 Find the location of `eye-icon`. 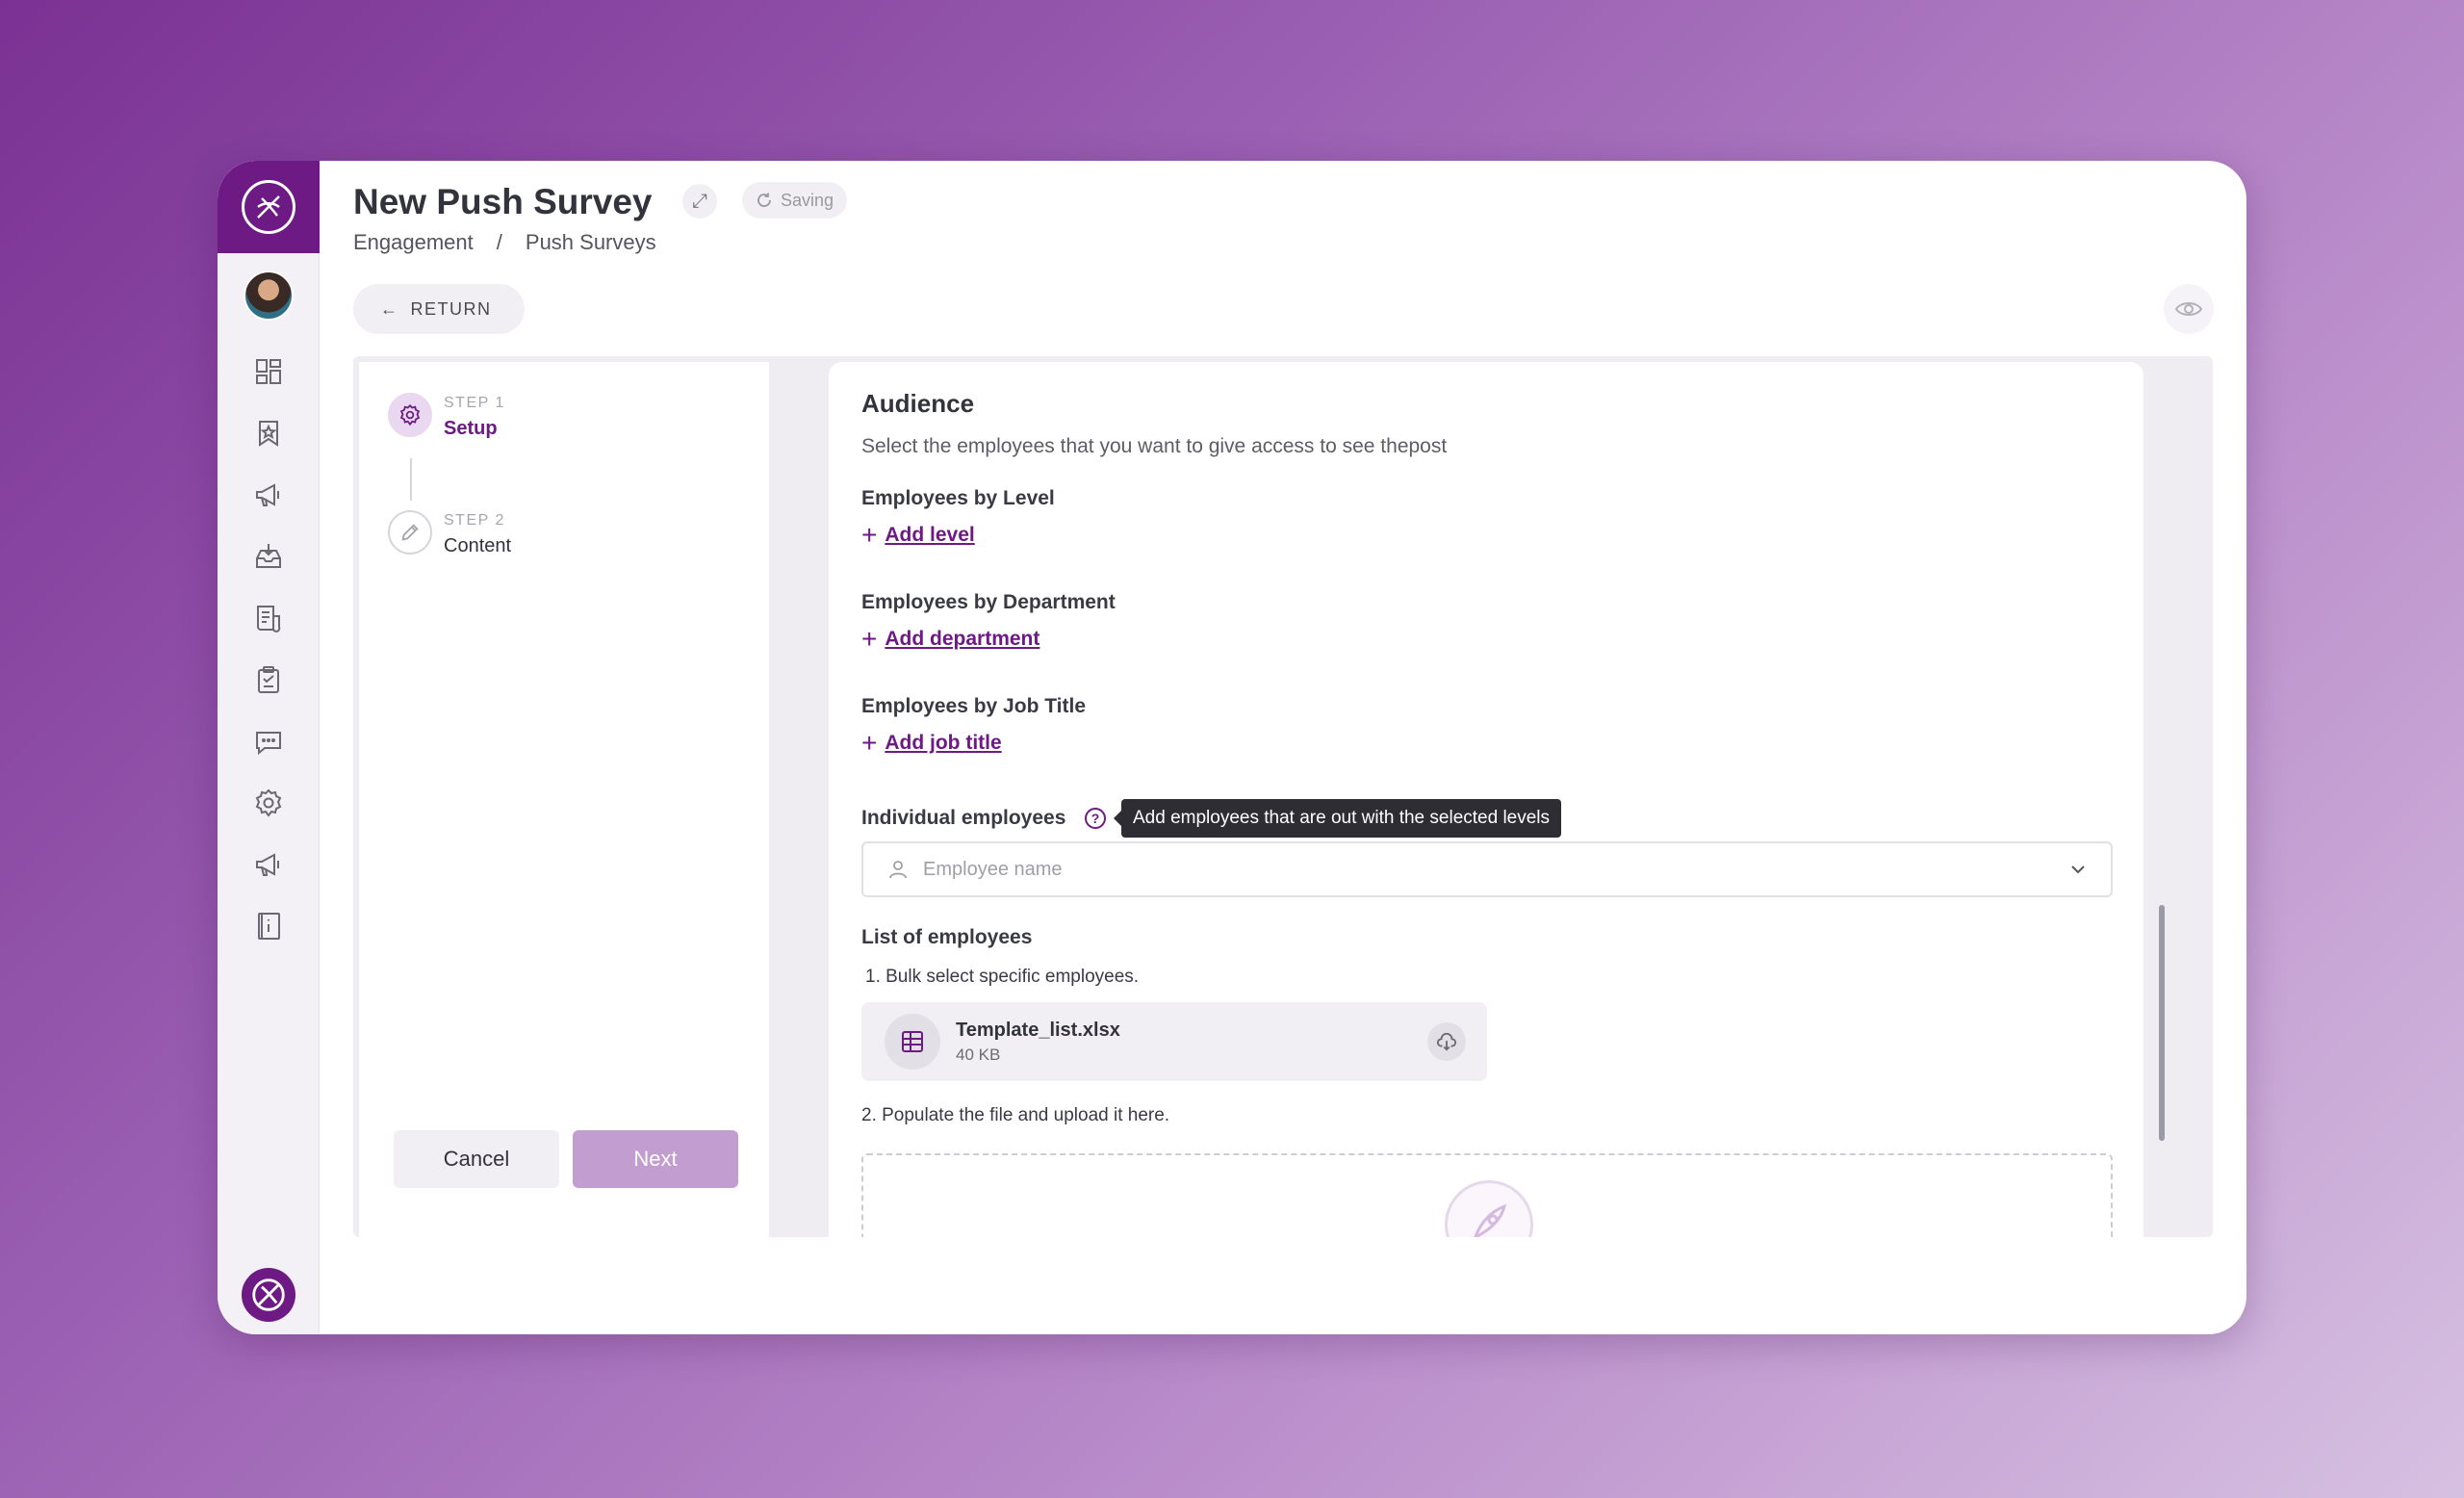

eye-icon is located at coordinates (2188, 309).